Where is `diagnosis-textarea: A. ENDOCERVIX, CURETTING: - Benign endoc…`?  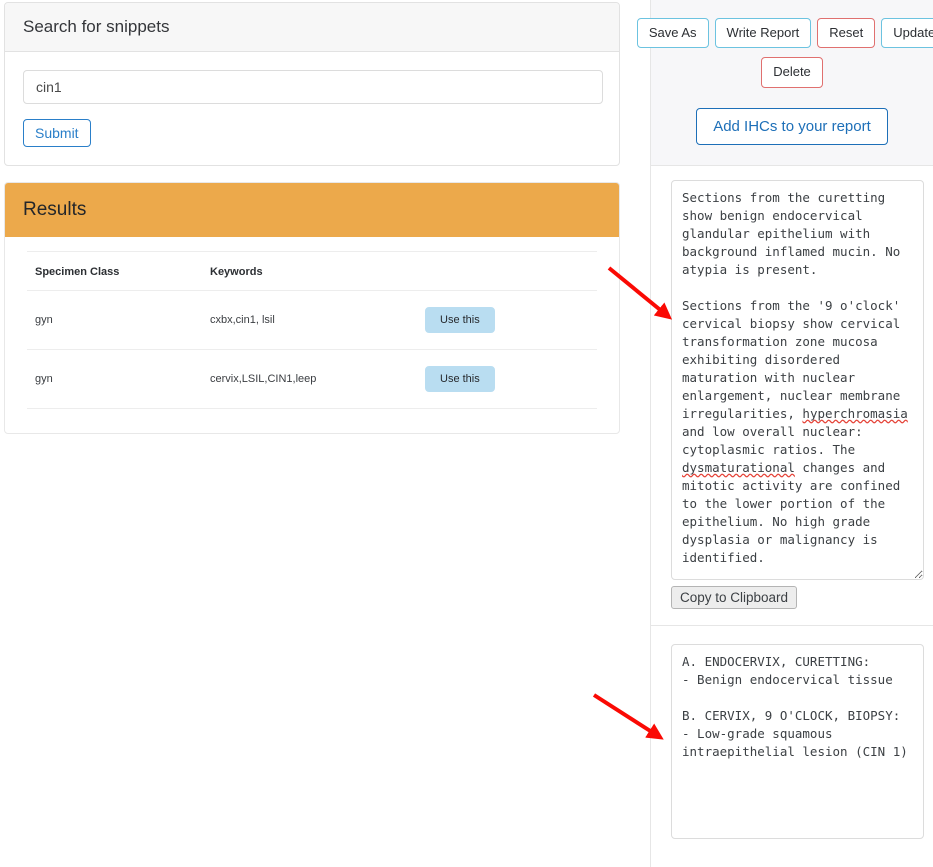
diagnosis-textarea: A. ENDOCERVIX, CURETTING: - Benign endoc… is located at coordinates (797, 741).